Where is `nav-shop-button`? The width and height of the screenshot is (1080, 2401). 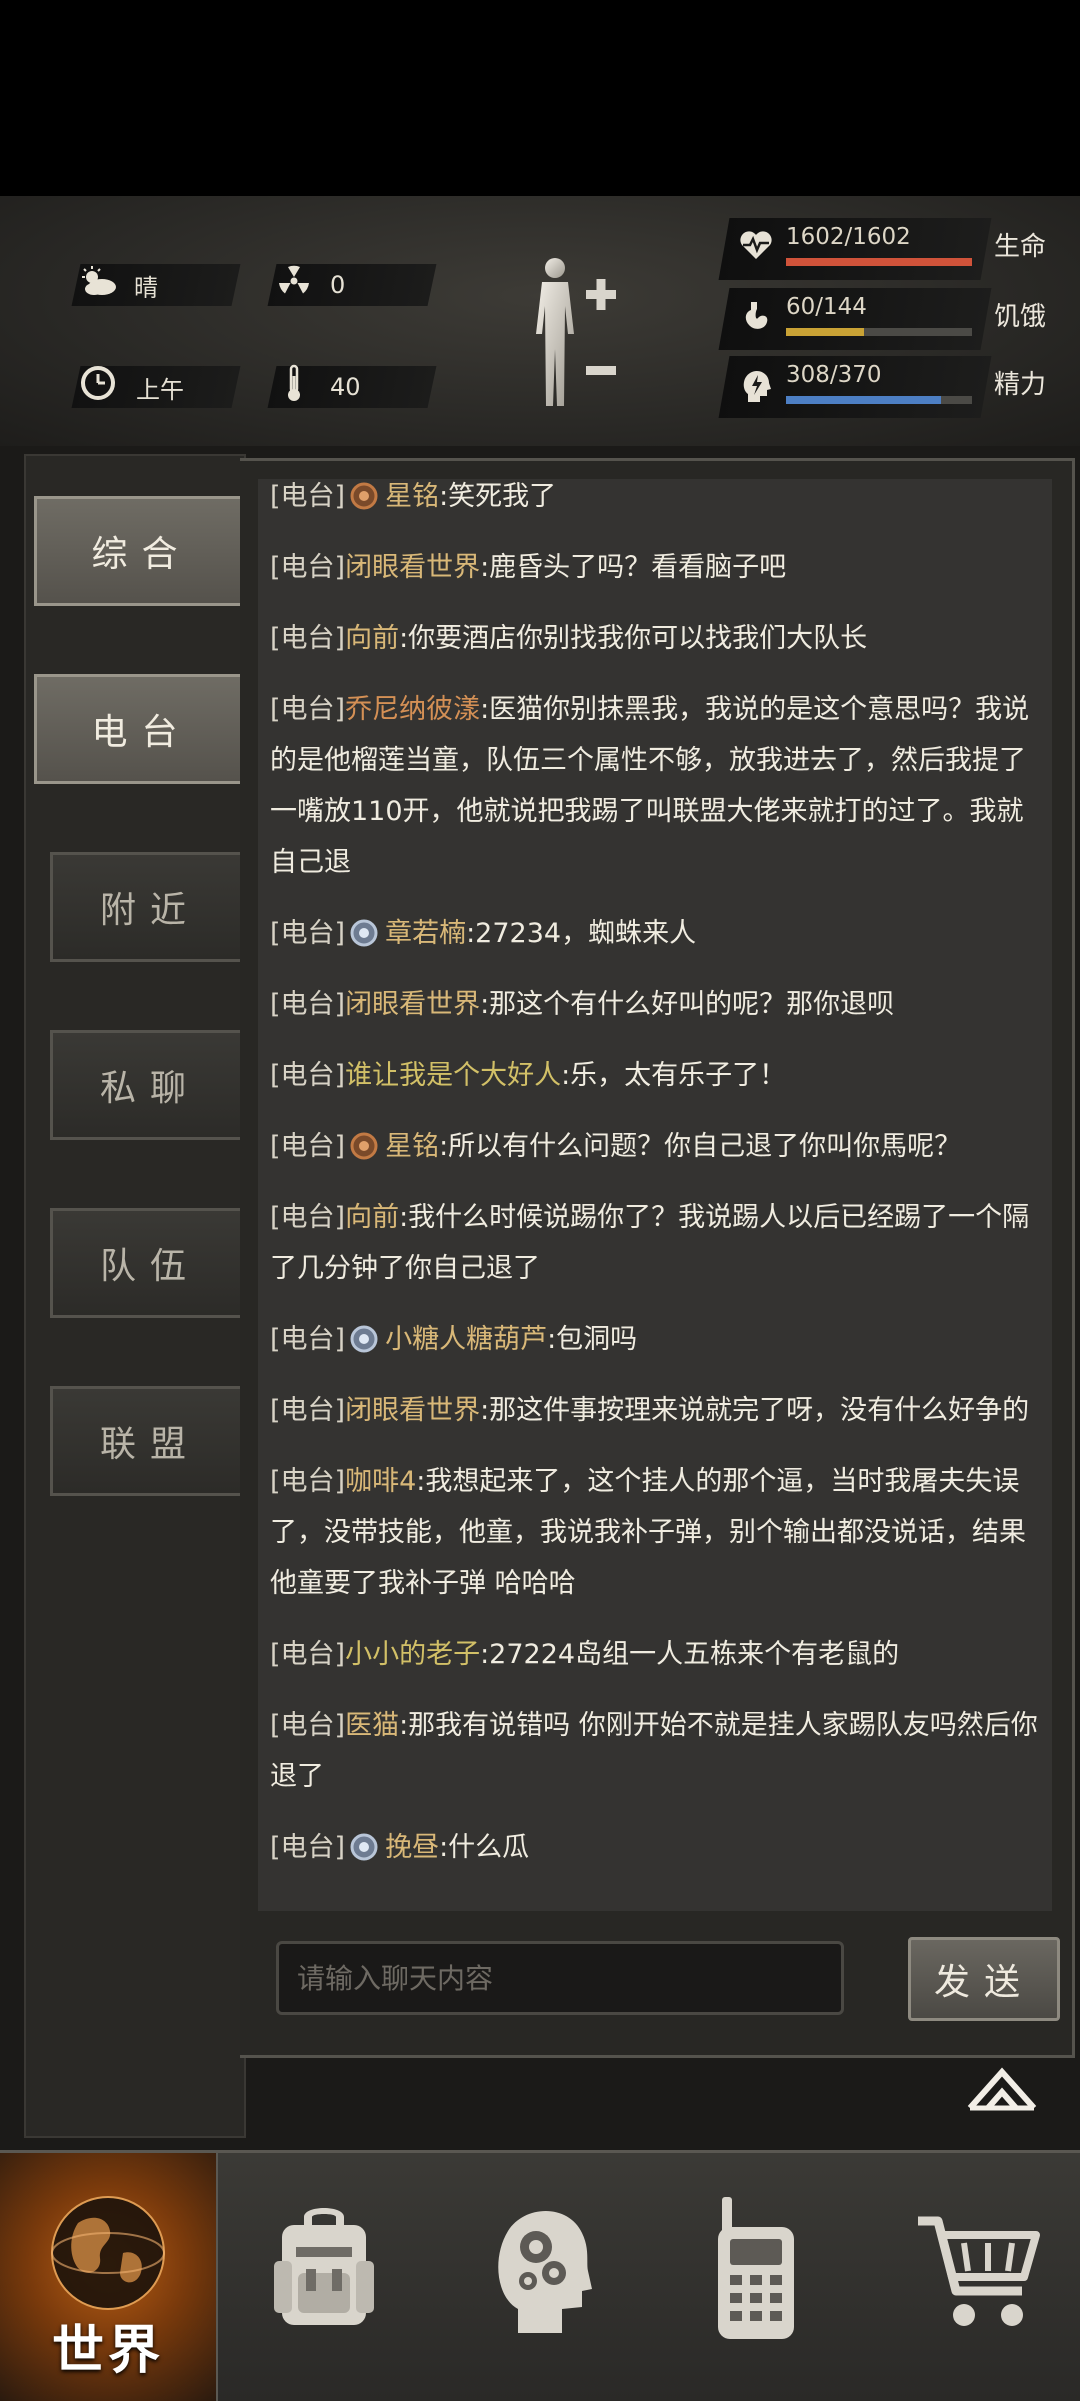 nav-shop-button is located at coordinates (972, 2277).